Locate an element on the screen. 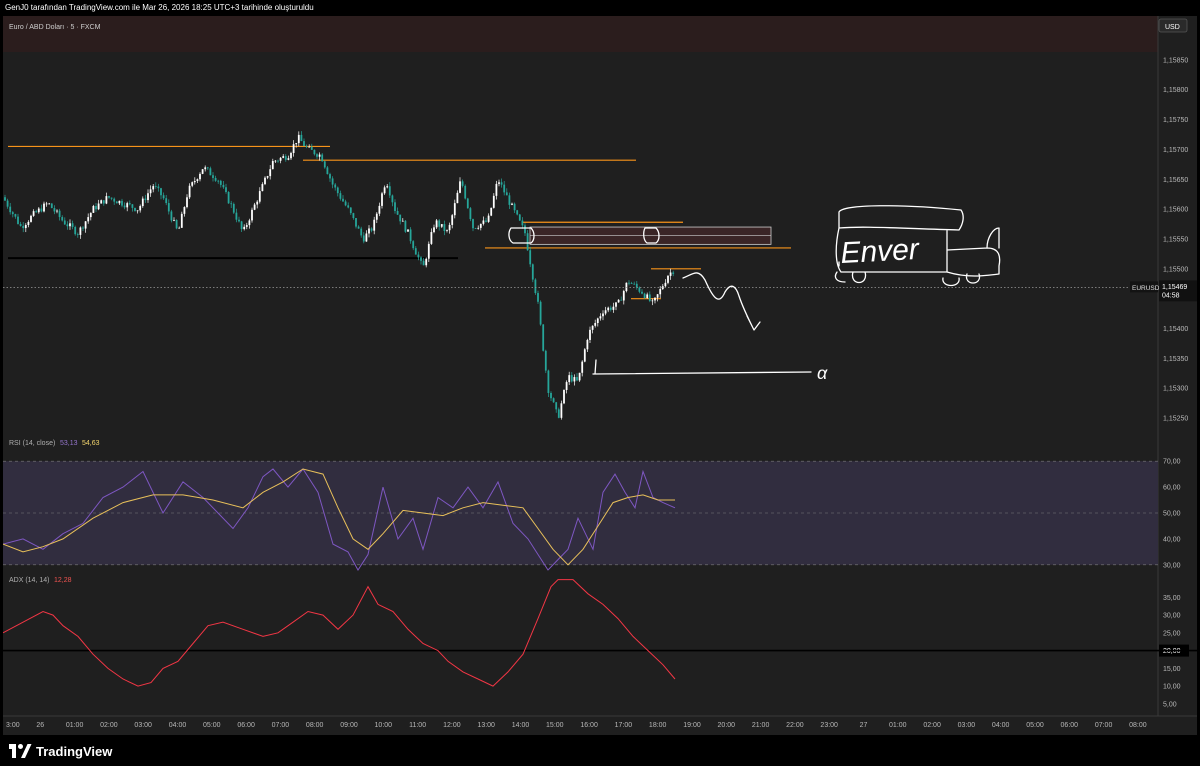 The image size is (1200, 766). time-tick-label: 10:00 is located at coordinates (384, 725).